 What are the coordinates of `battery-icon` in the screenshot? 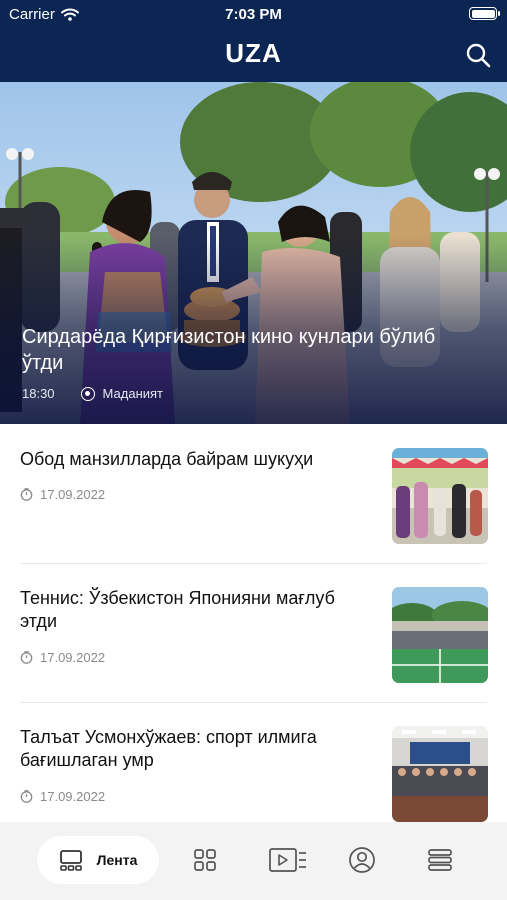 It's located at (484, 13).